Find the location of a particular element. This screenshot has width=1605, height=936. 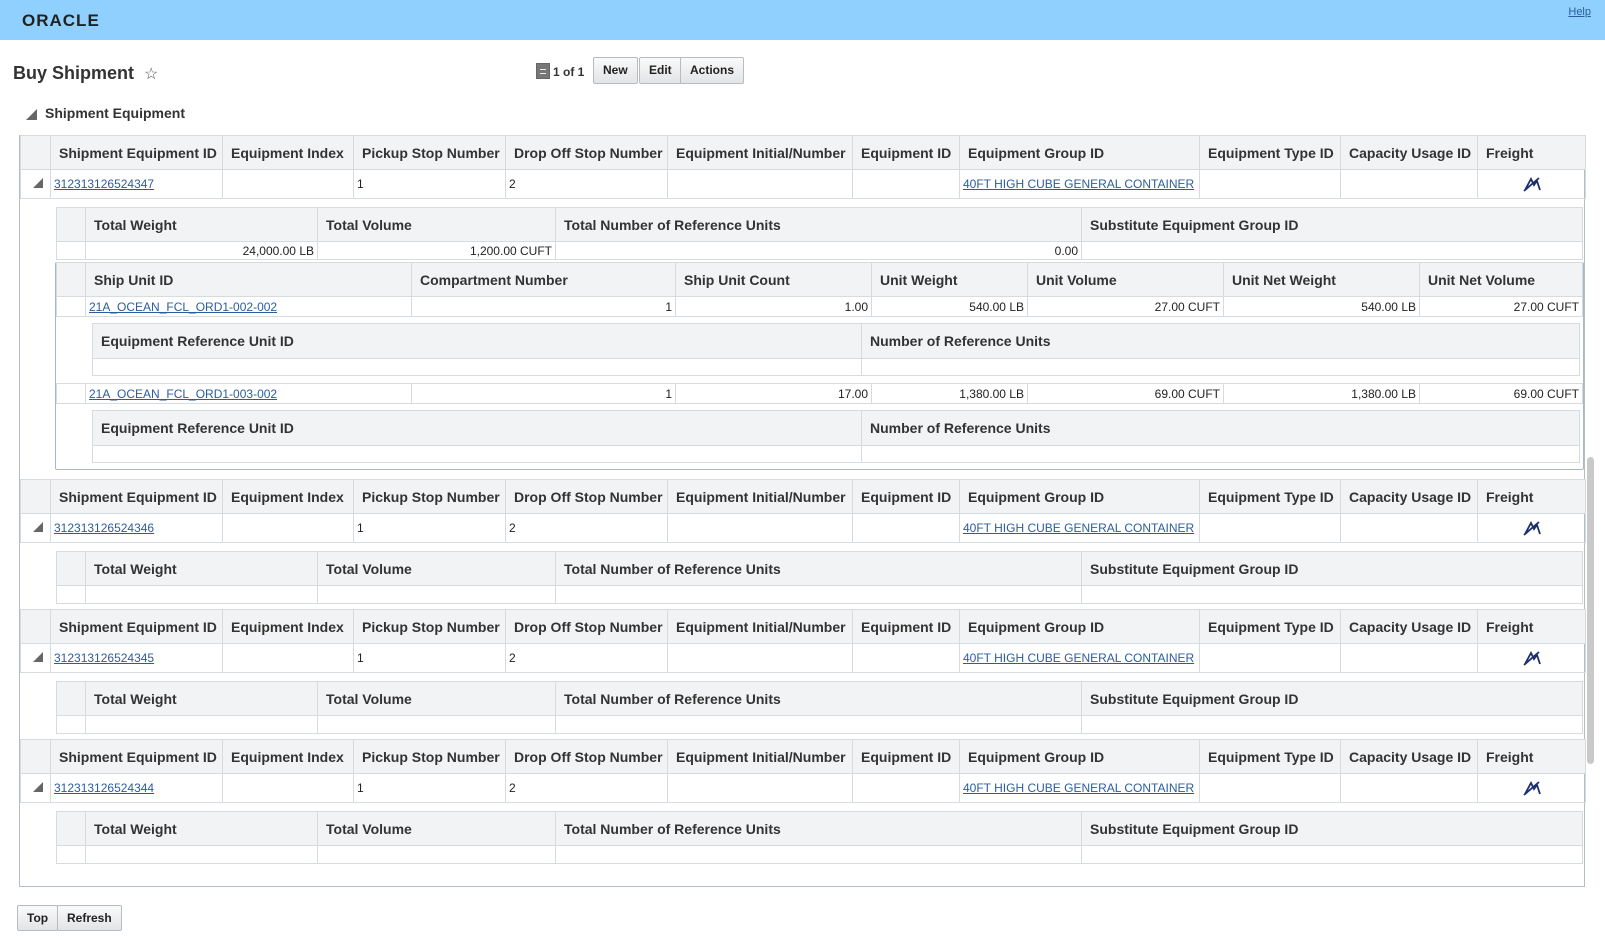

equipment-id-cell is located at coordinates (906, 658).